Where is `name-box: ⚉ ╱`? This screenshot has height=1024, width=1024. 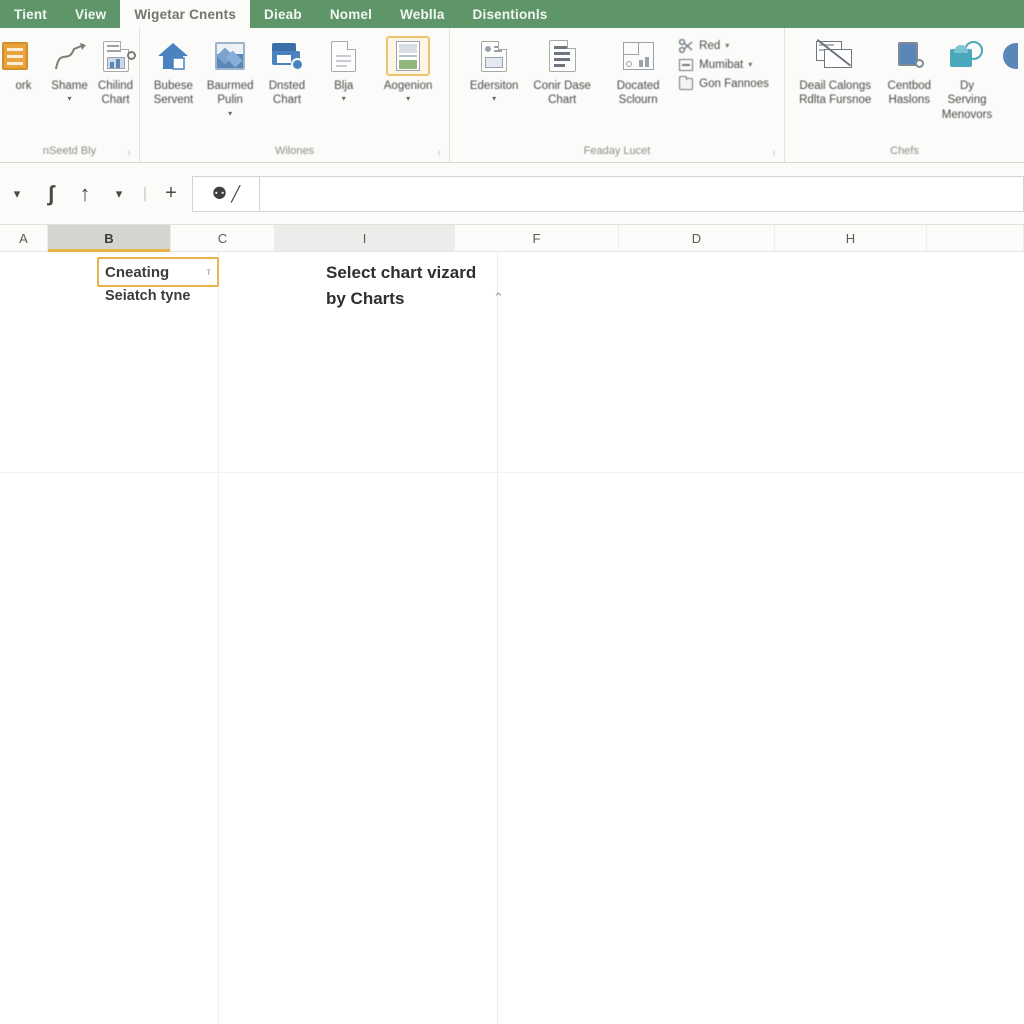
name-box: ⚉ ╱ is located at coordinates (226, 193).